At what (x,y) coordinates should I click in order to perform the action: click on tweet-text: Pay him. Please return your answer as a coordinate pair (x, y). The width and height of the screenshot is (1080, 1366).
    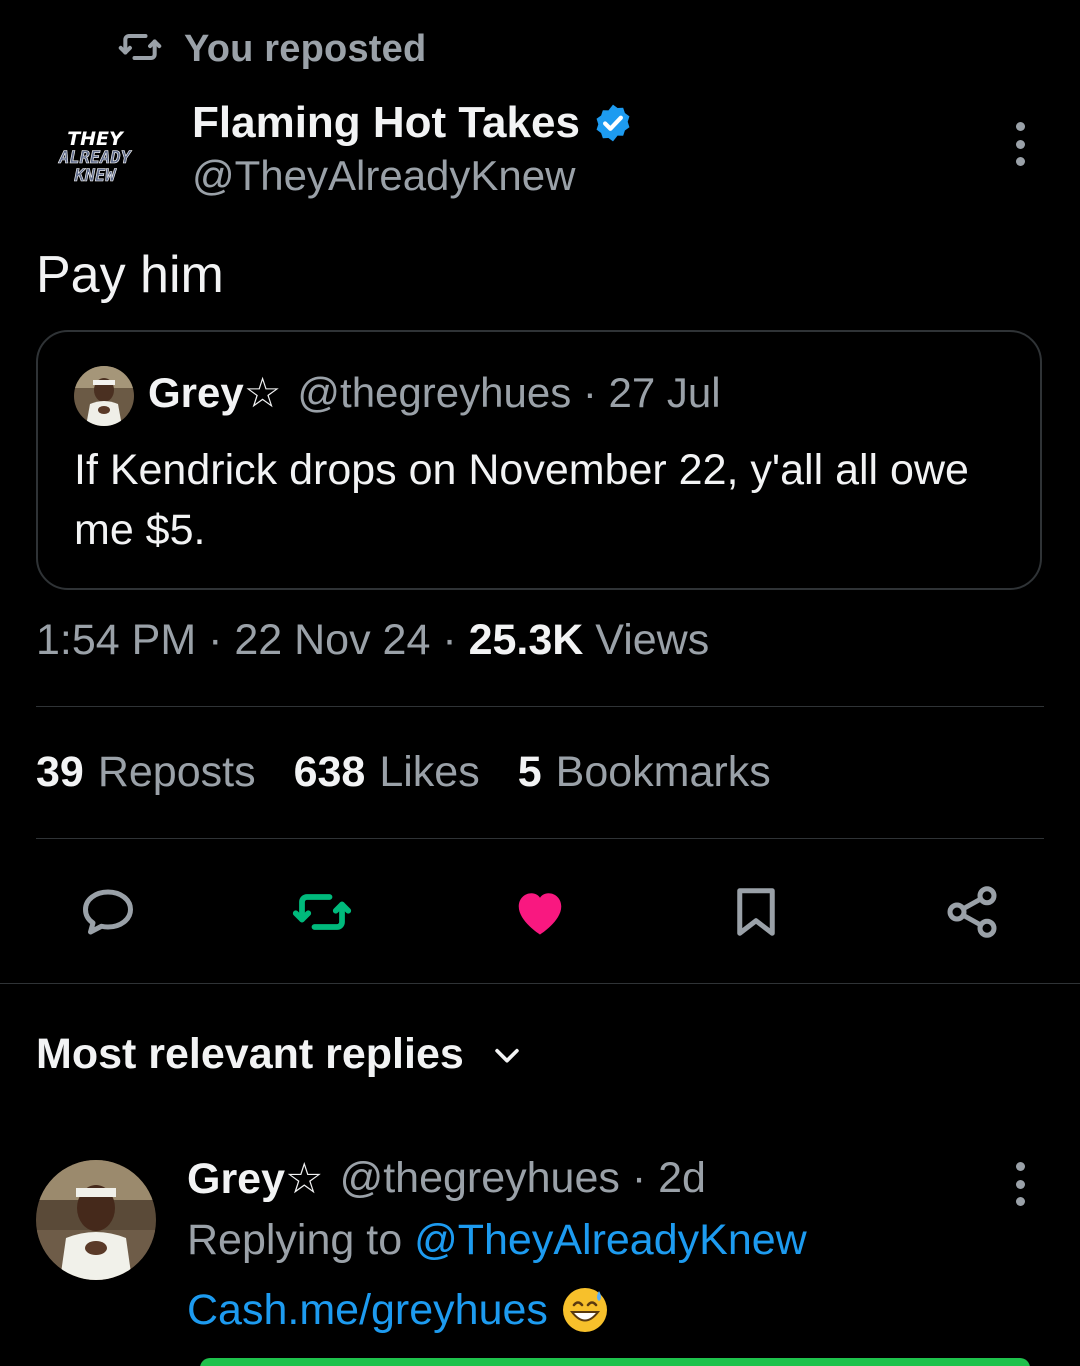
    Looking at the image, I should click on (130, 275).